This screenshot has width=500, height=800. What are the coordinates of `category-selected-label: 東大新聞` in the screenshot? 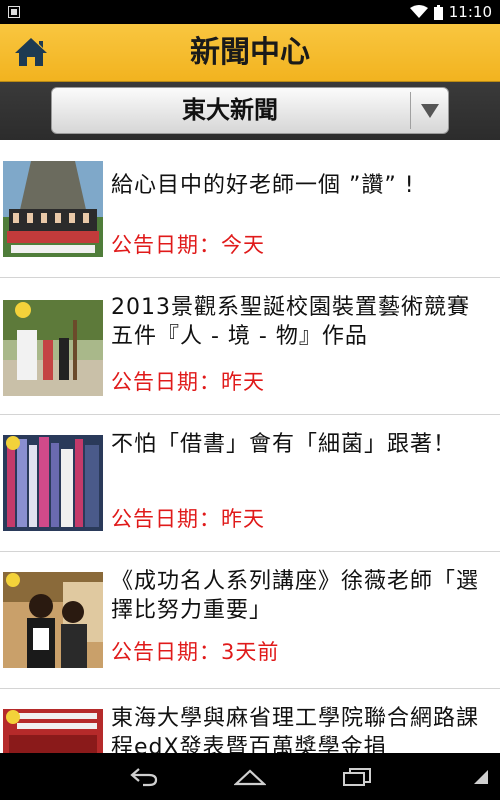 It's located at (230, 110).